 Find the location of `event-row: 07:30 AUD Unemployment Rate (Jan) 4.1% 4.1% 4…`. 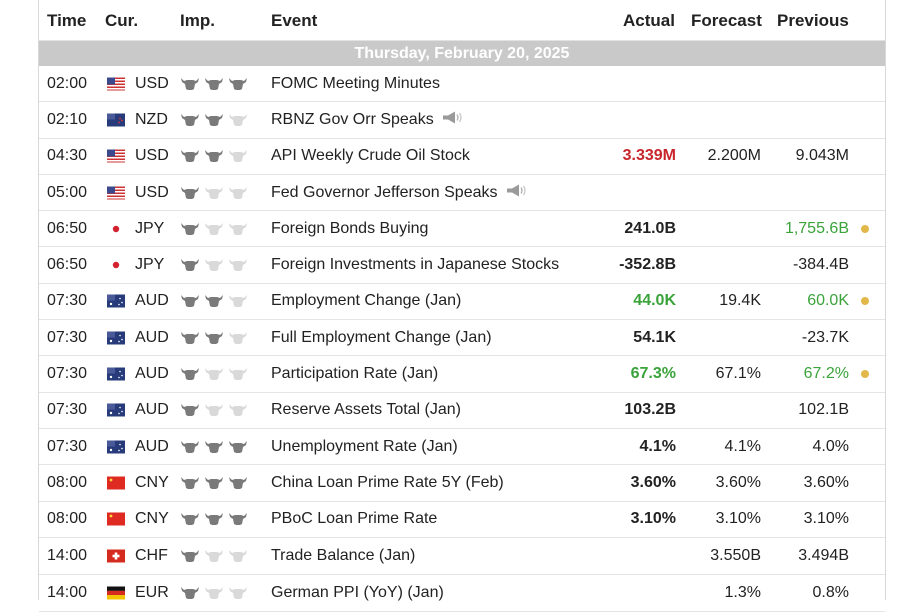

event-row: 07:30 AUD Unemployment Rate (Jan) 4.1% 4.1% 4… is located at coordinates (462, 447).